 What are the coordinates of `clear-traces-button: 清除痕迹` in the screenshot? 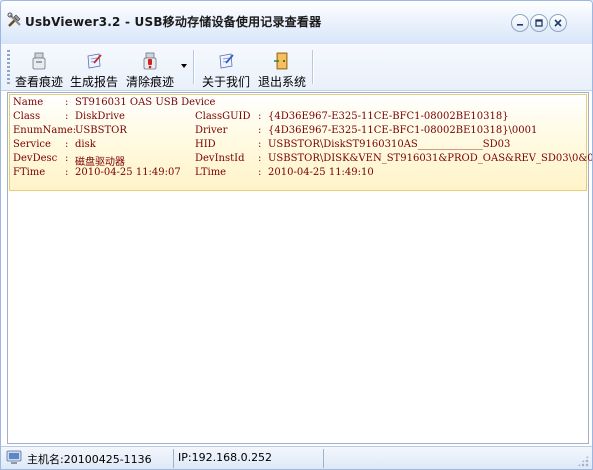 It's located at (150, 68).